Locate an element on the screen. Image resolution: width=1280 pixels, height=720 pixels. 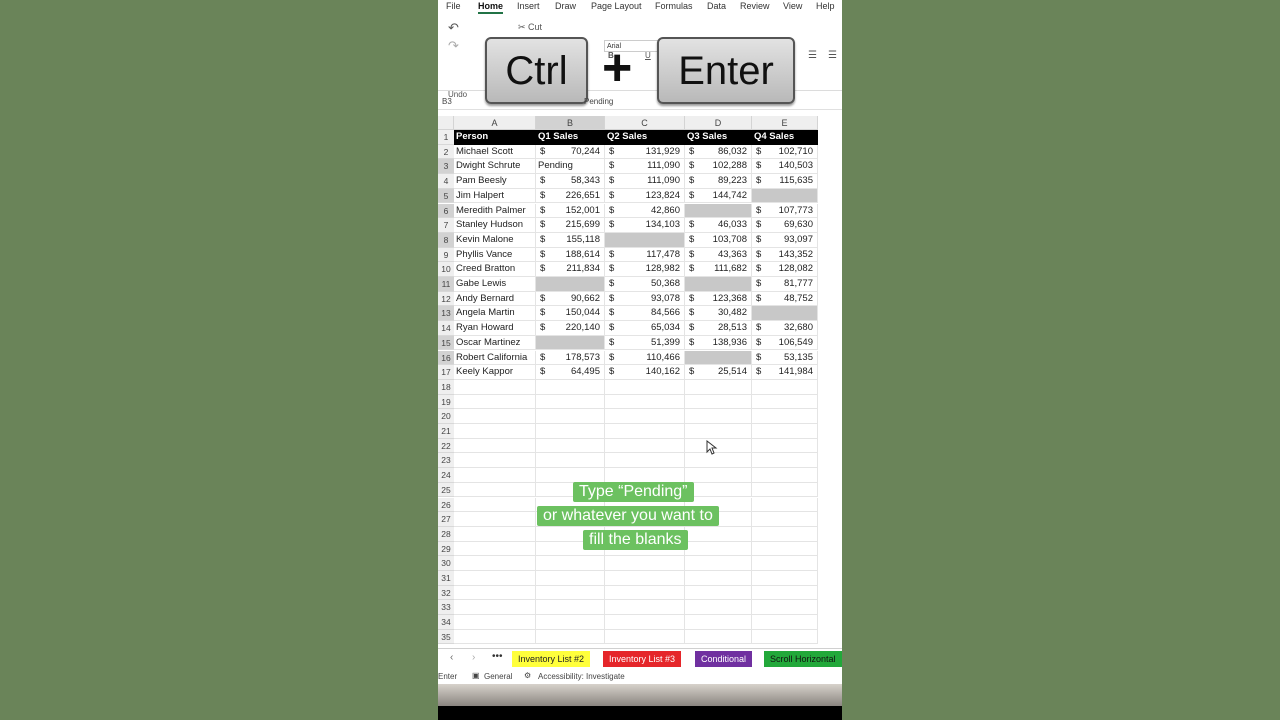
row-header-15: 15 is located at coordinates (446, 343).